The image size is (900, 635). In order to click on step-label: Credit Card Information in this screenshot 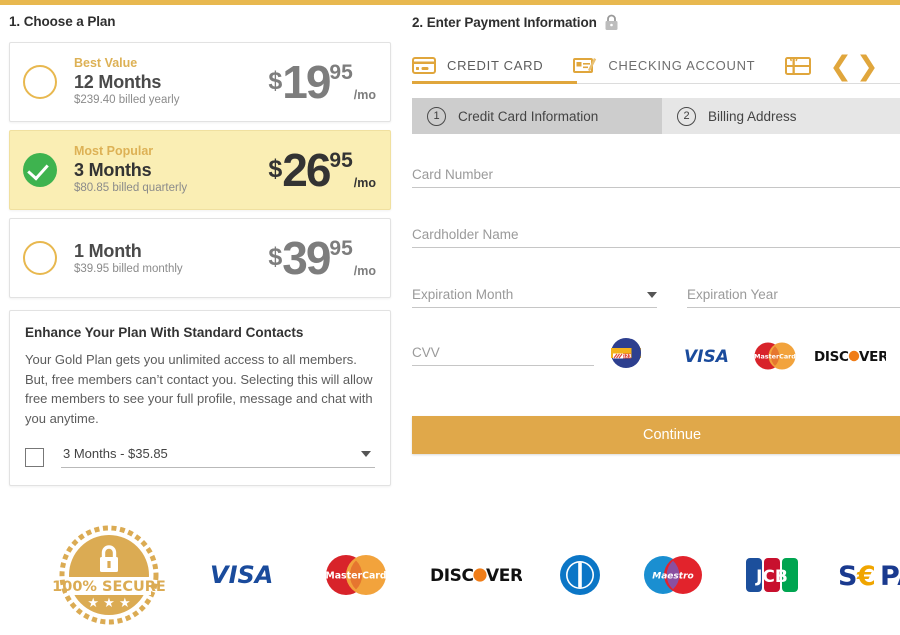, I will do `click(528, 116)`.